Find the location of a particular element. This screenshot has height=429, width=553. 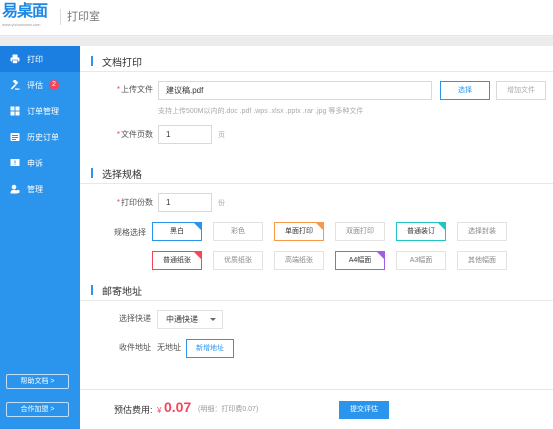

pages-label: *文件页数 is located at coordinates (134, 134).